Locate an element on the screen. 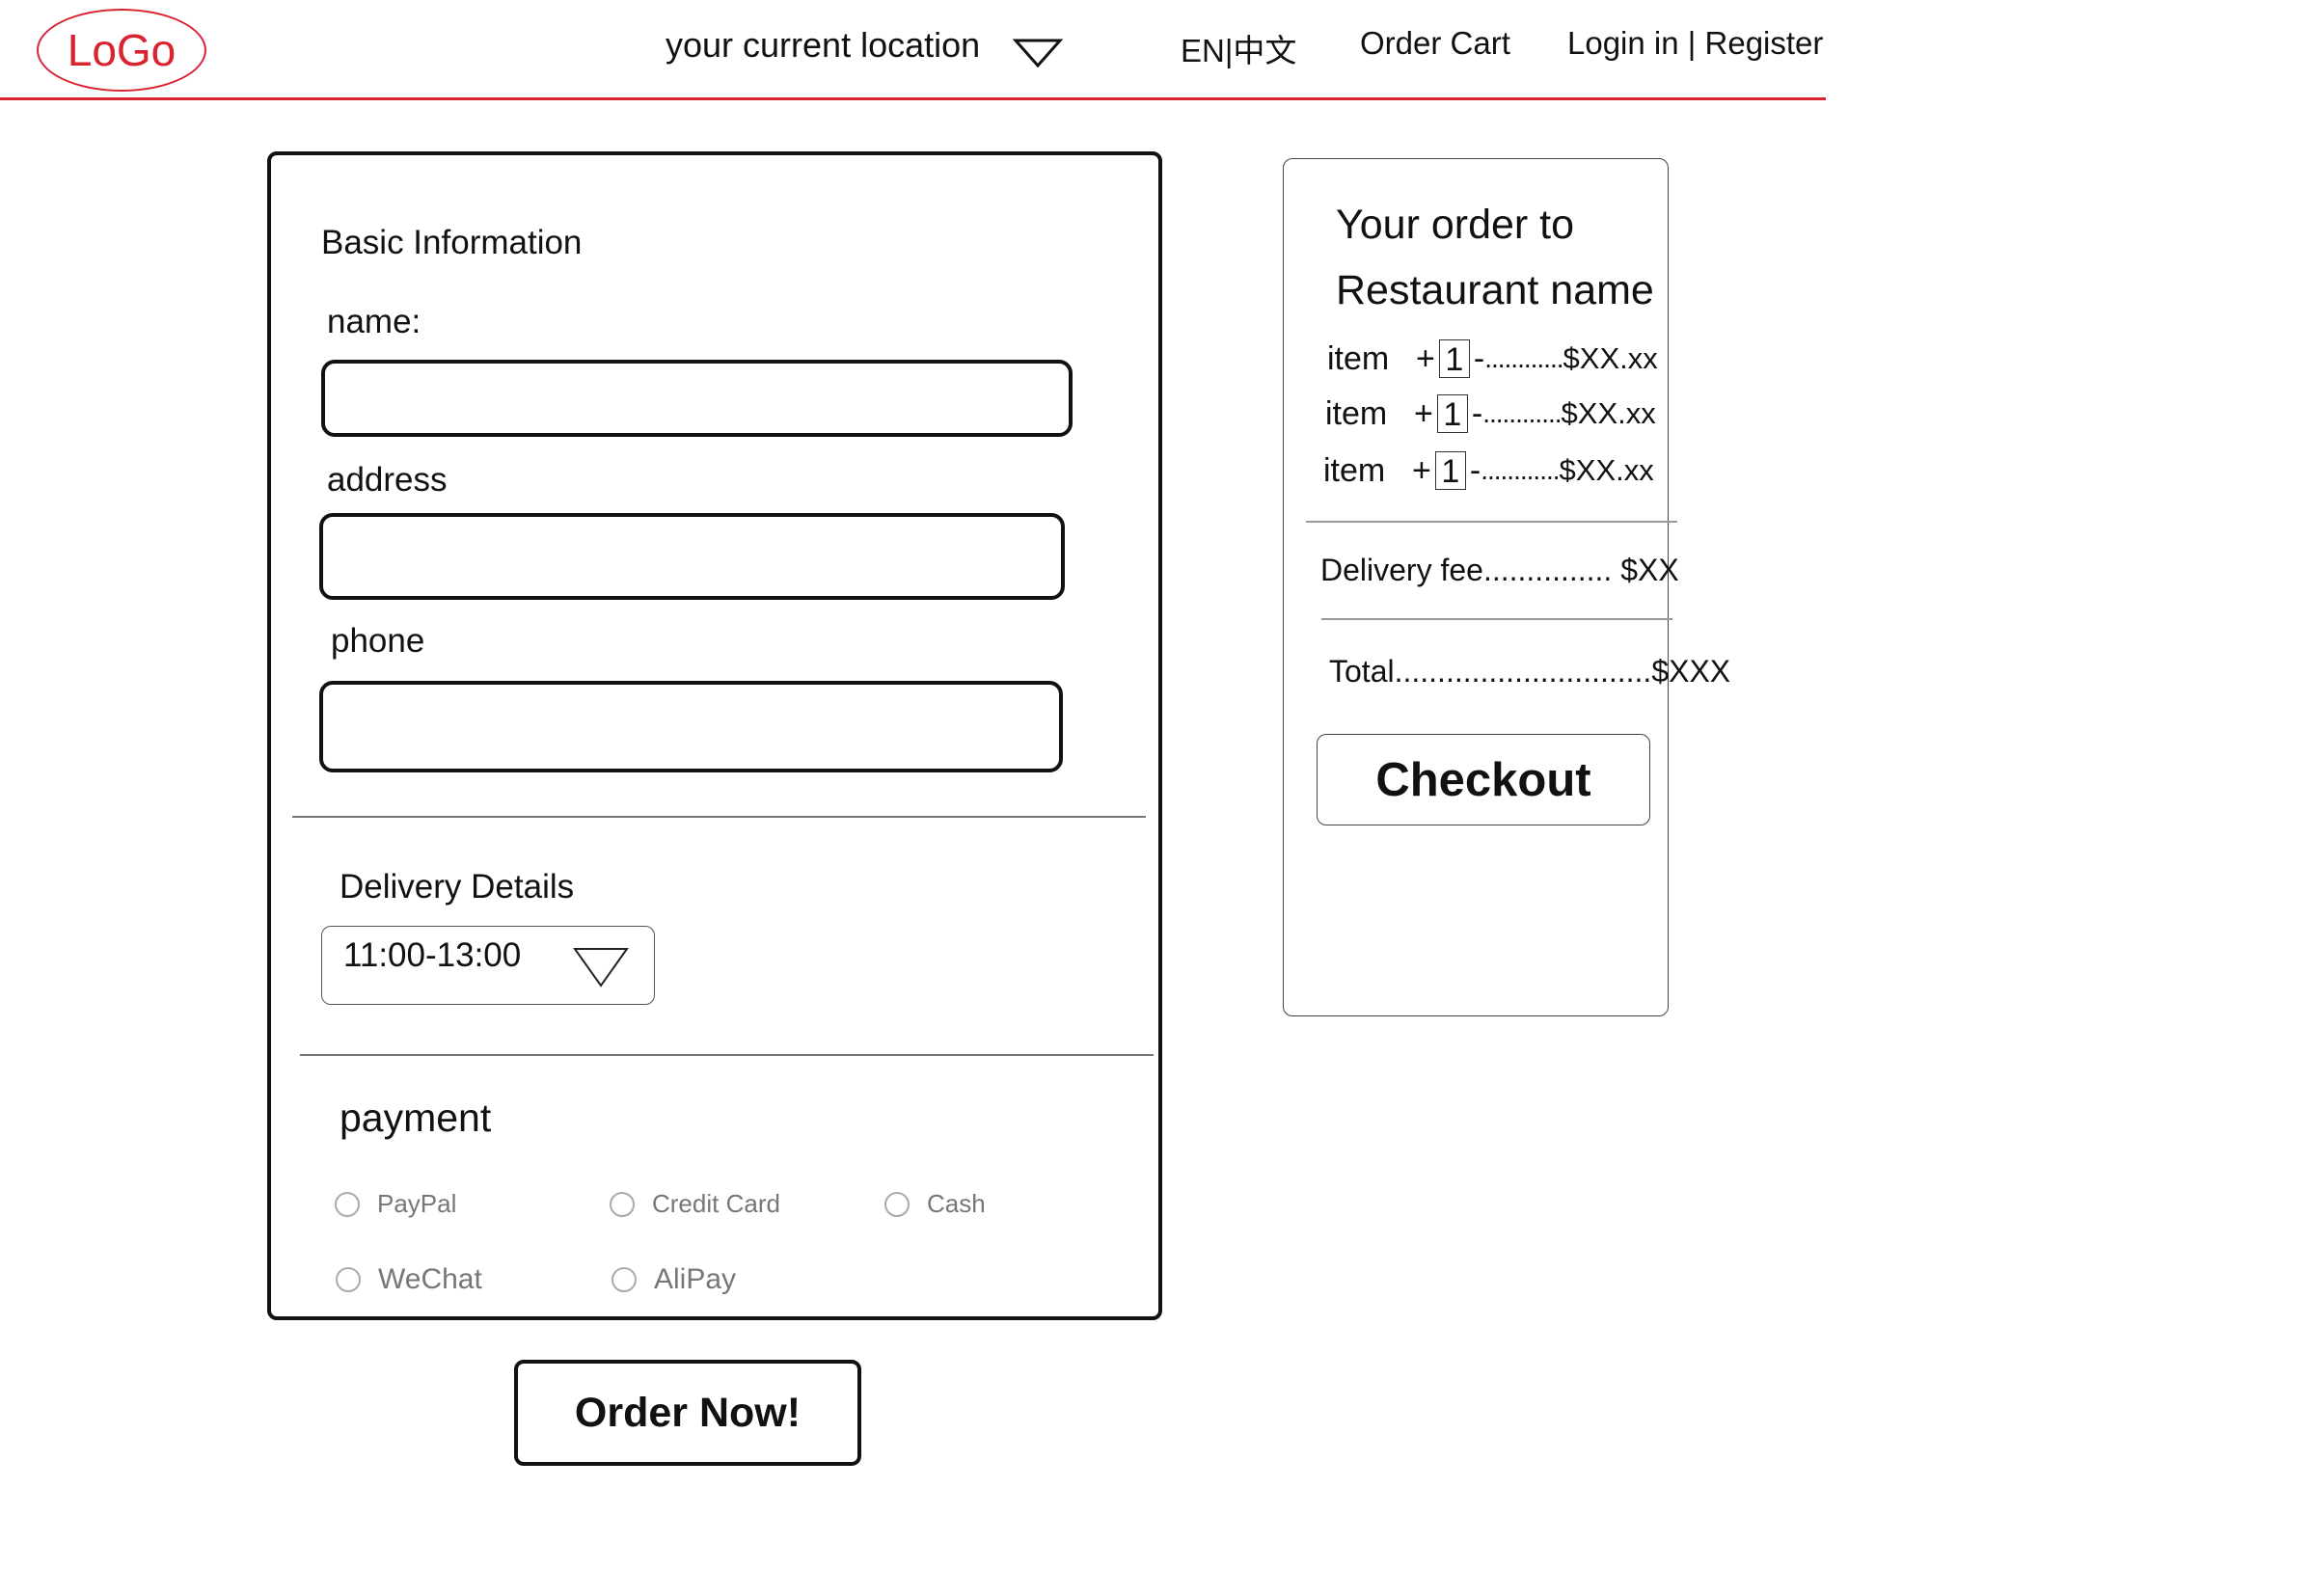 This screenshot has height=1596, width=2310. delivery-fee-value: $XX is located at coordinates (1649, 570).